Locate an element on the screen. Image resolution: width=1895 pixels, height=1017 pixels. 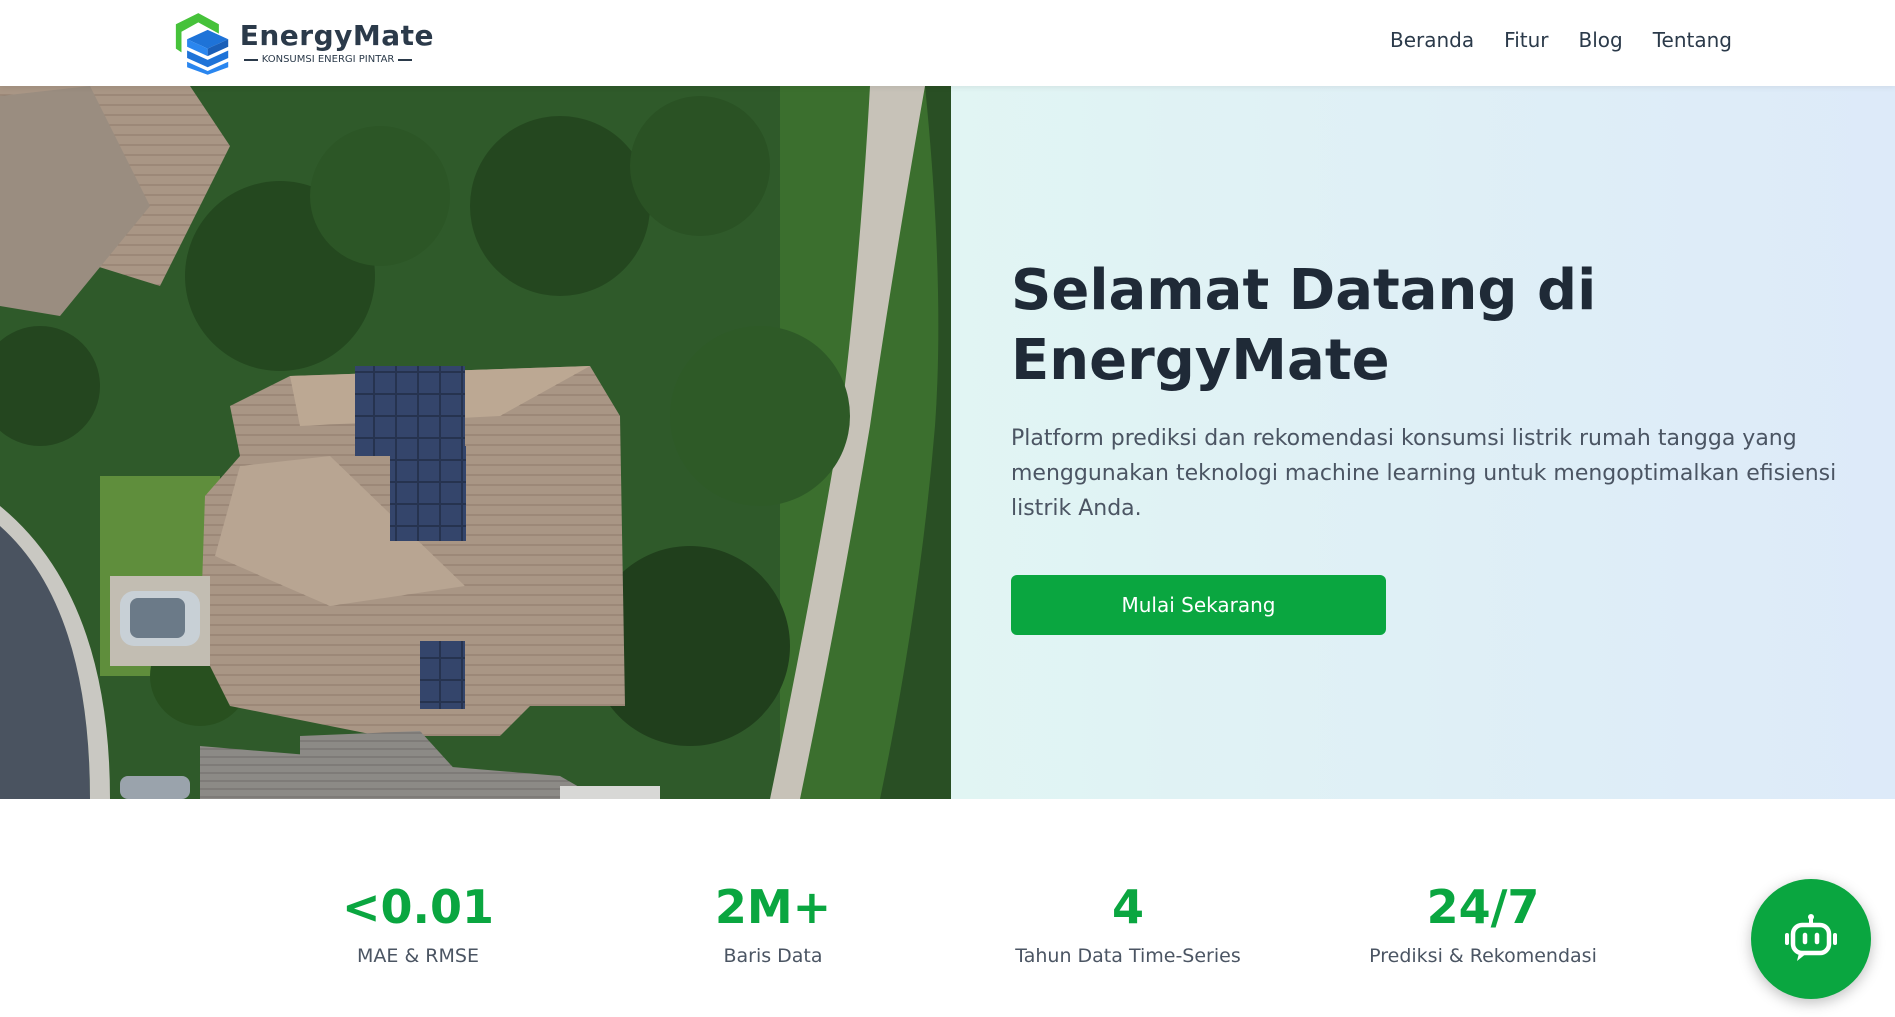
stat-value: 4 is located at coordinates (1127, 907).